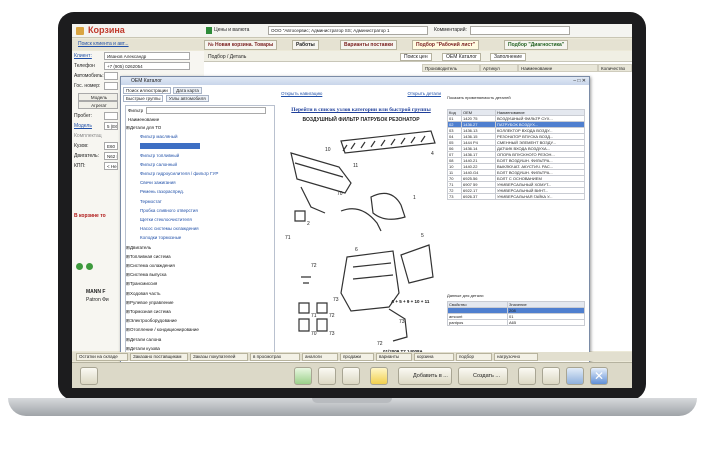 The width and height of the screenshot is (705, 458). What do you see at coordinates (170, 146) in the screenshot?
I see `tree-item` at bounding box center [170, 146].